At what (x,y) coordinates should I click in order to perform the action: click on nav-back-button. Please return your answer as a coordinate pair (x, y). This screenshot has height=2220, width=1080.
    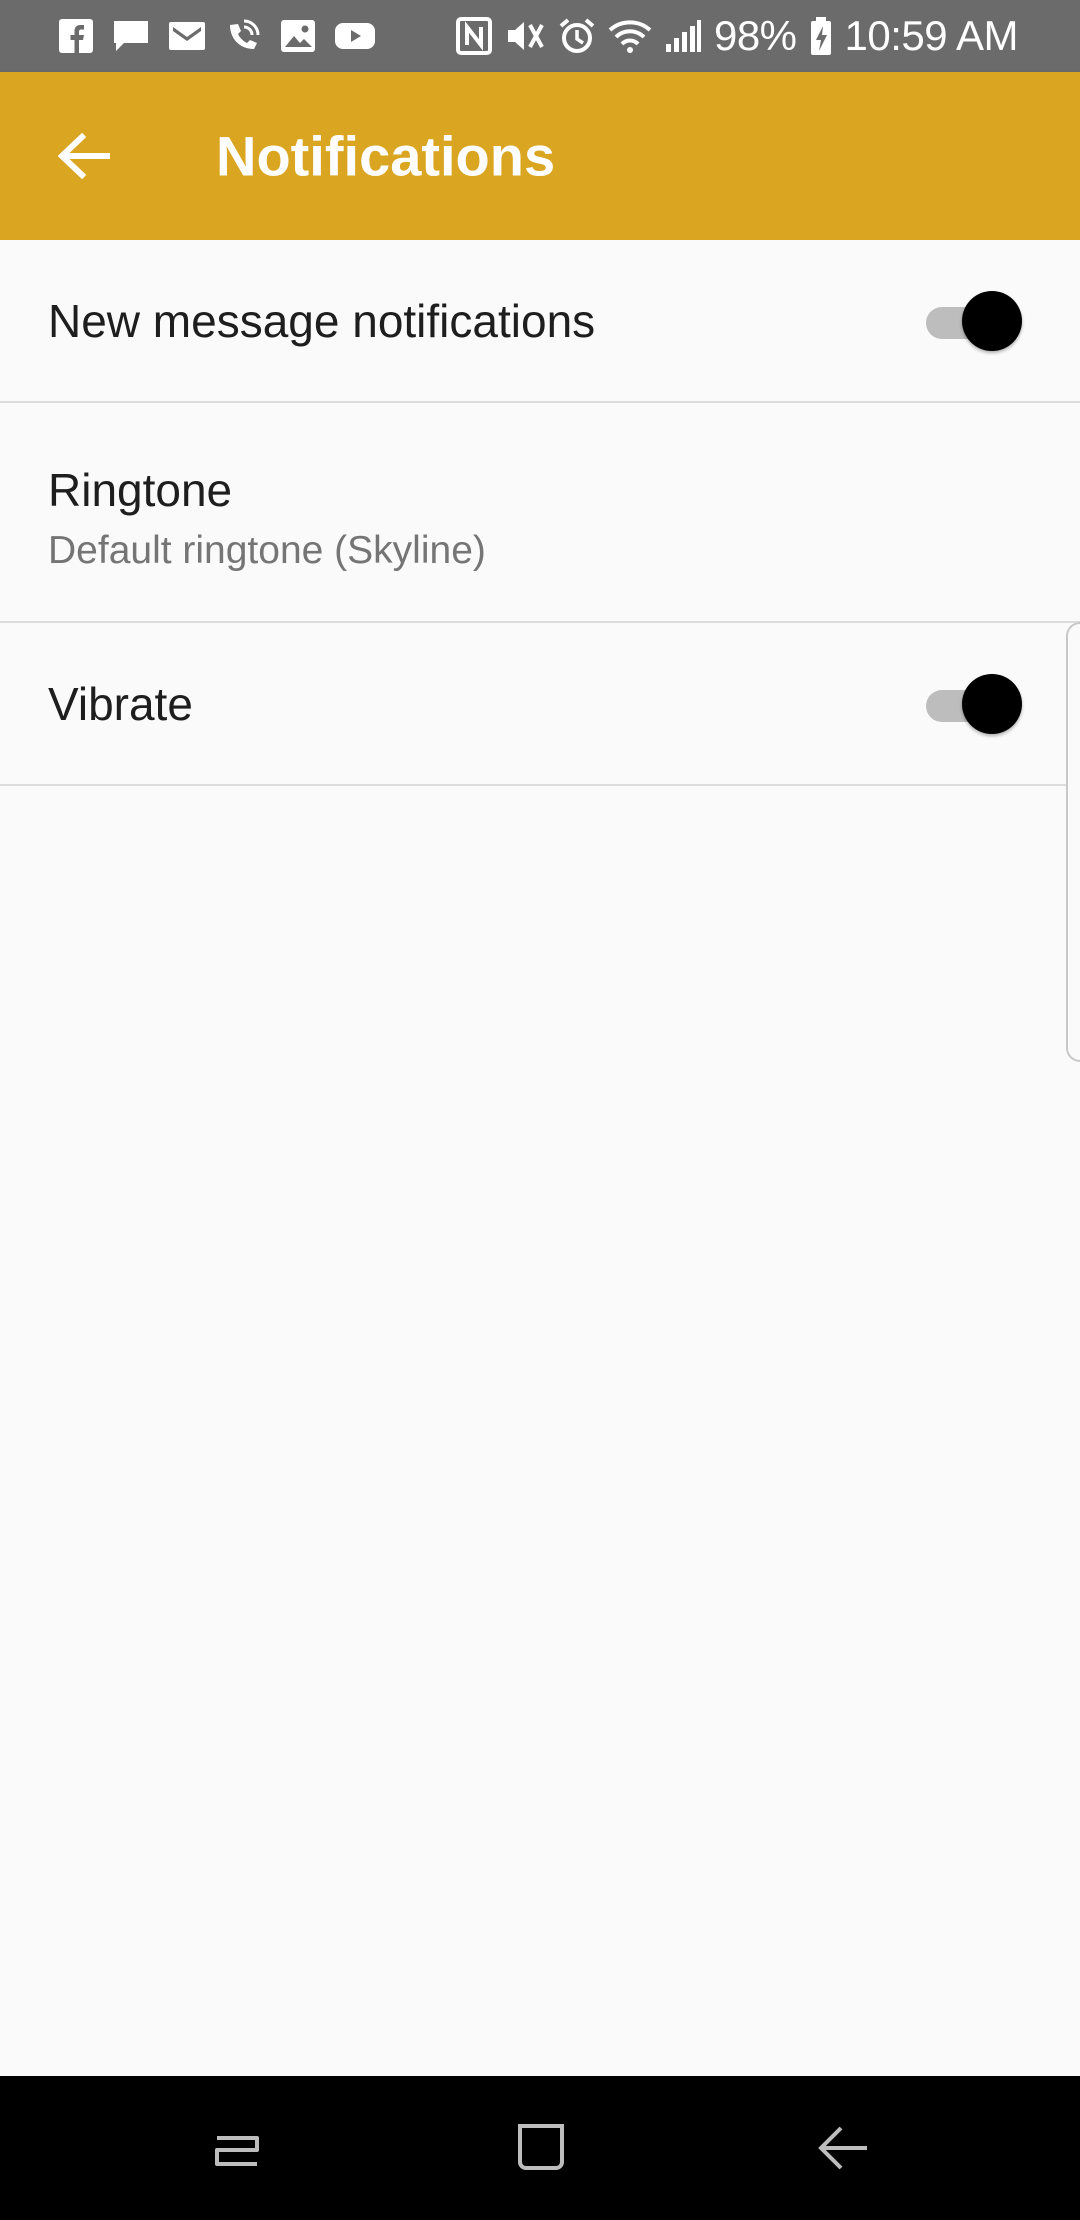
    Looking at the image, I should click on (843, 2148).